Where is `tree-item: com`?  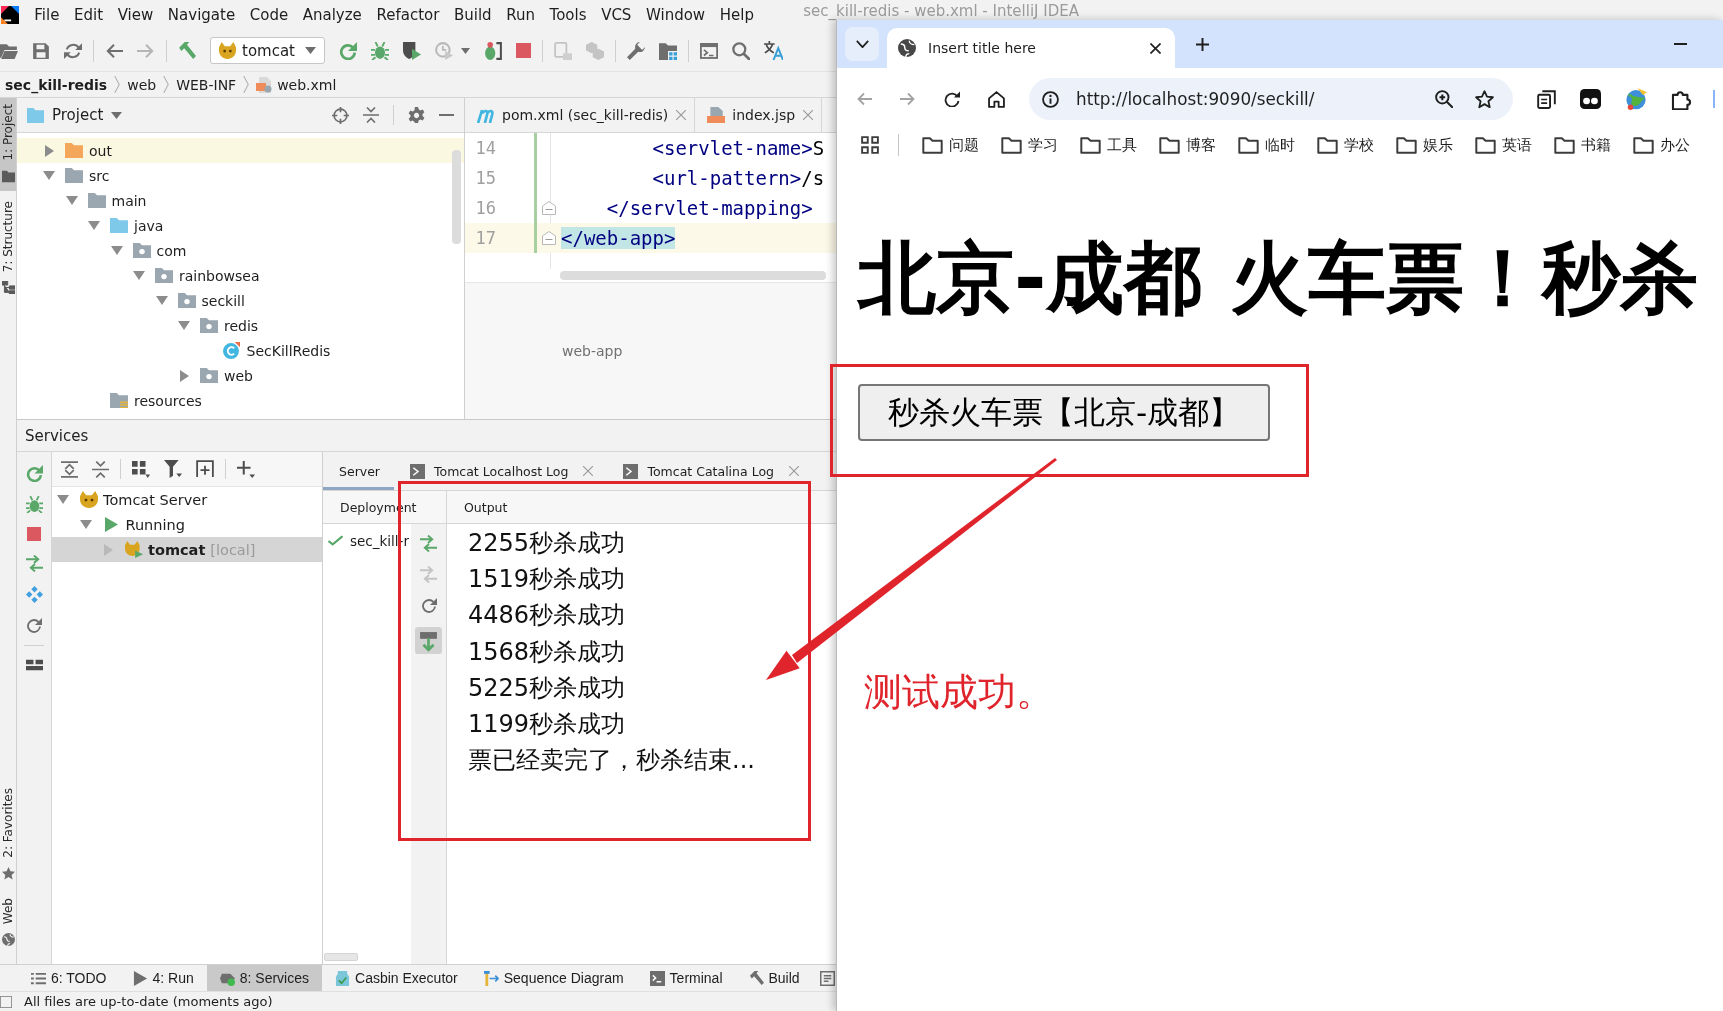 tree-item: com is located at coordinates (171, 250).